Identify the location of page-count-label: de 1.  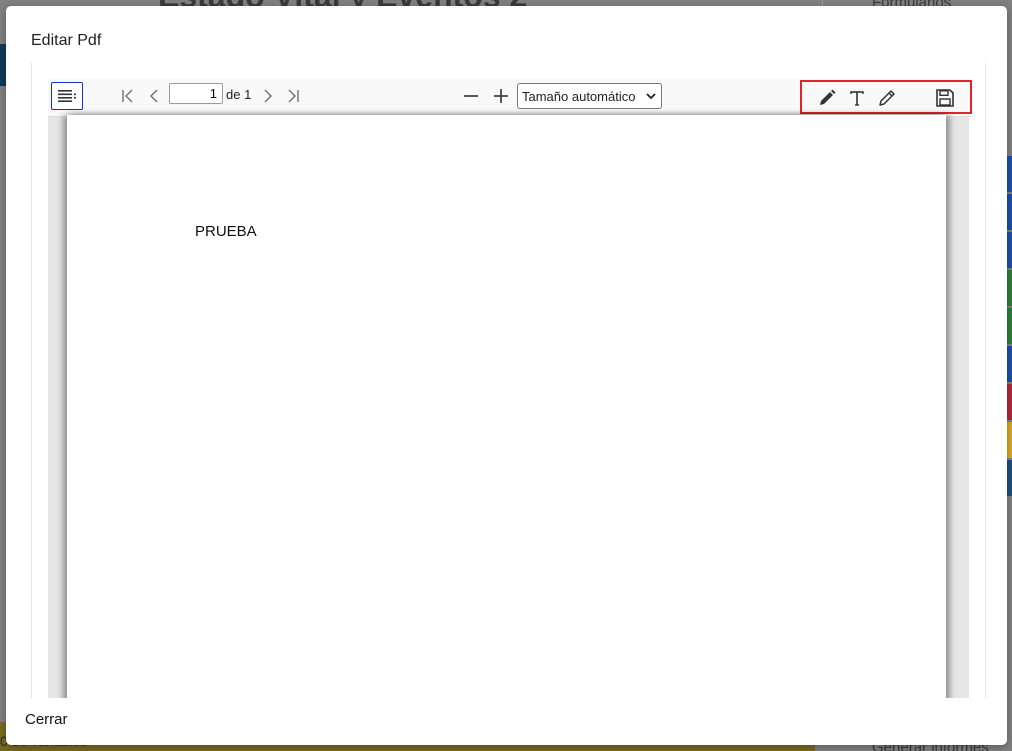
(239, 94).